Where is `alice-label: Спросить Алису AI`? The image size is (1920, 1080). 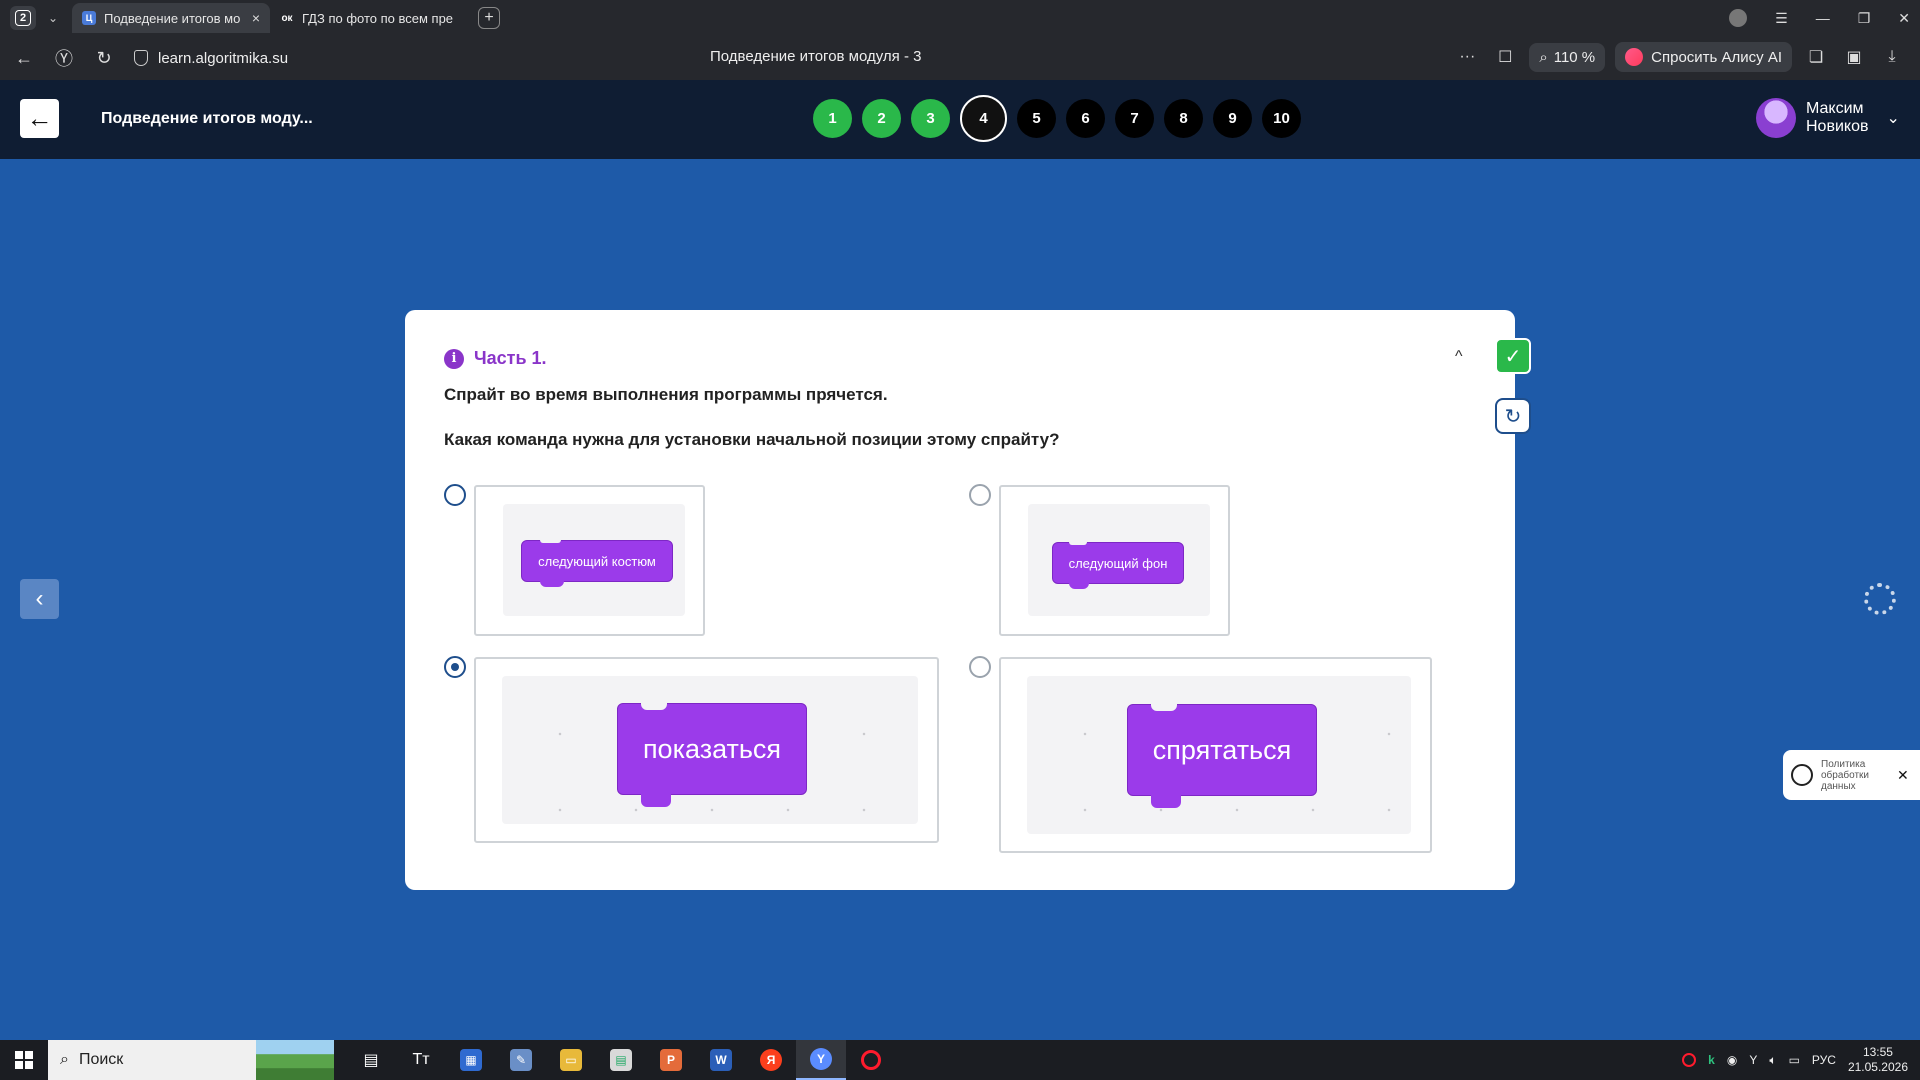
alice-label: Спросить Алису AI is located at coordinates (1716, 57).